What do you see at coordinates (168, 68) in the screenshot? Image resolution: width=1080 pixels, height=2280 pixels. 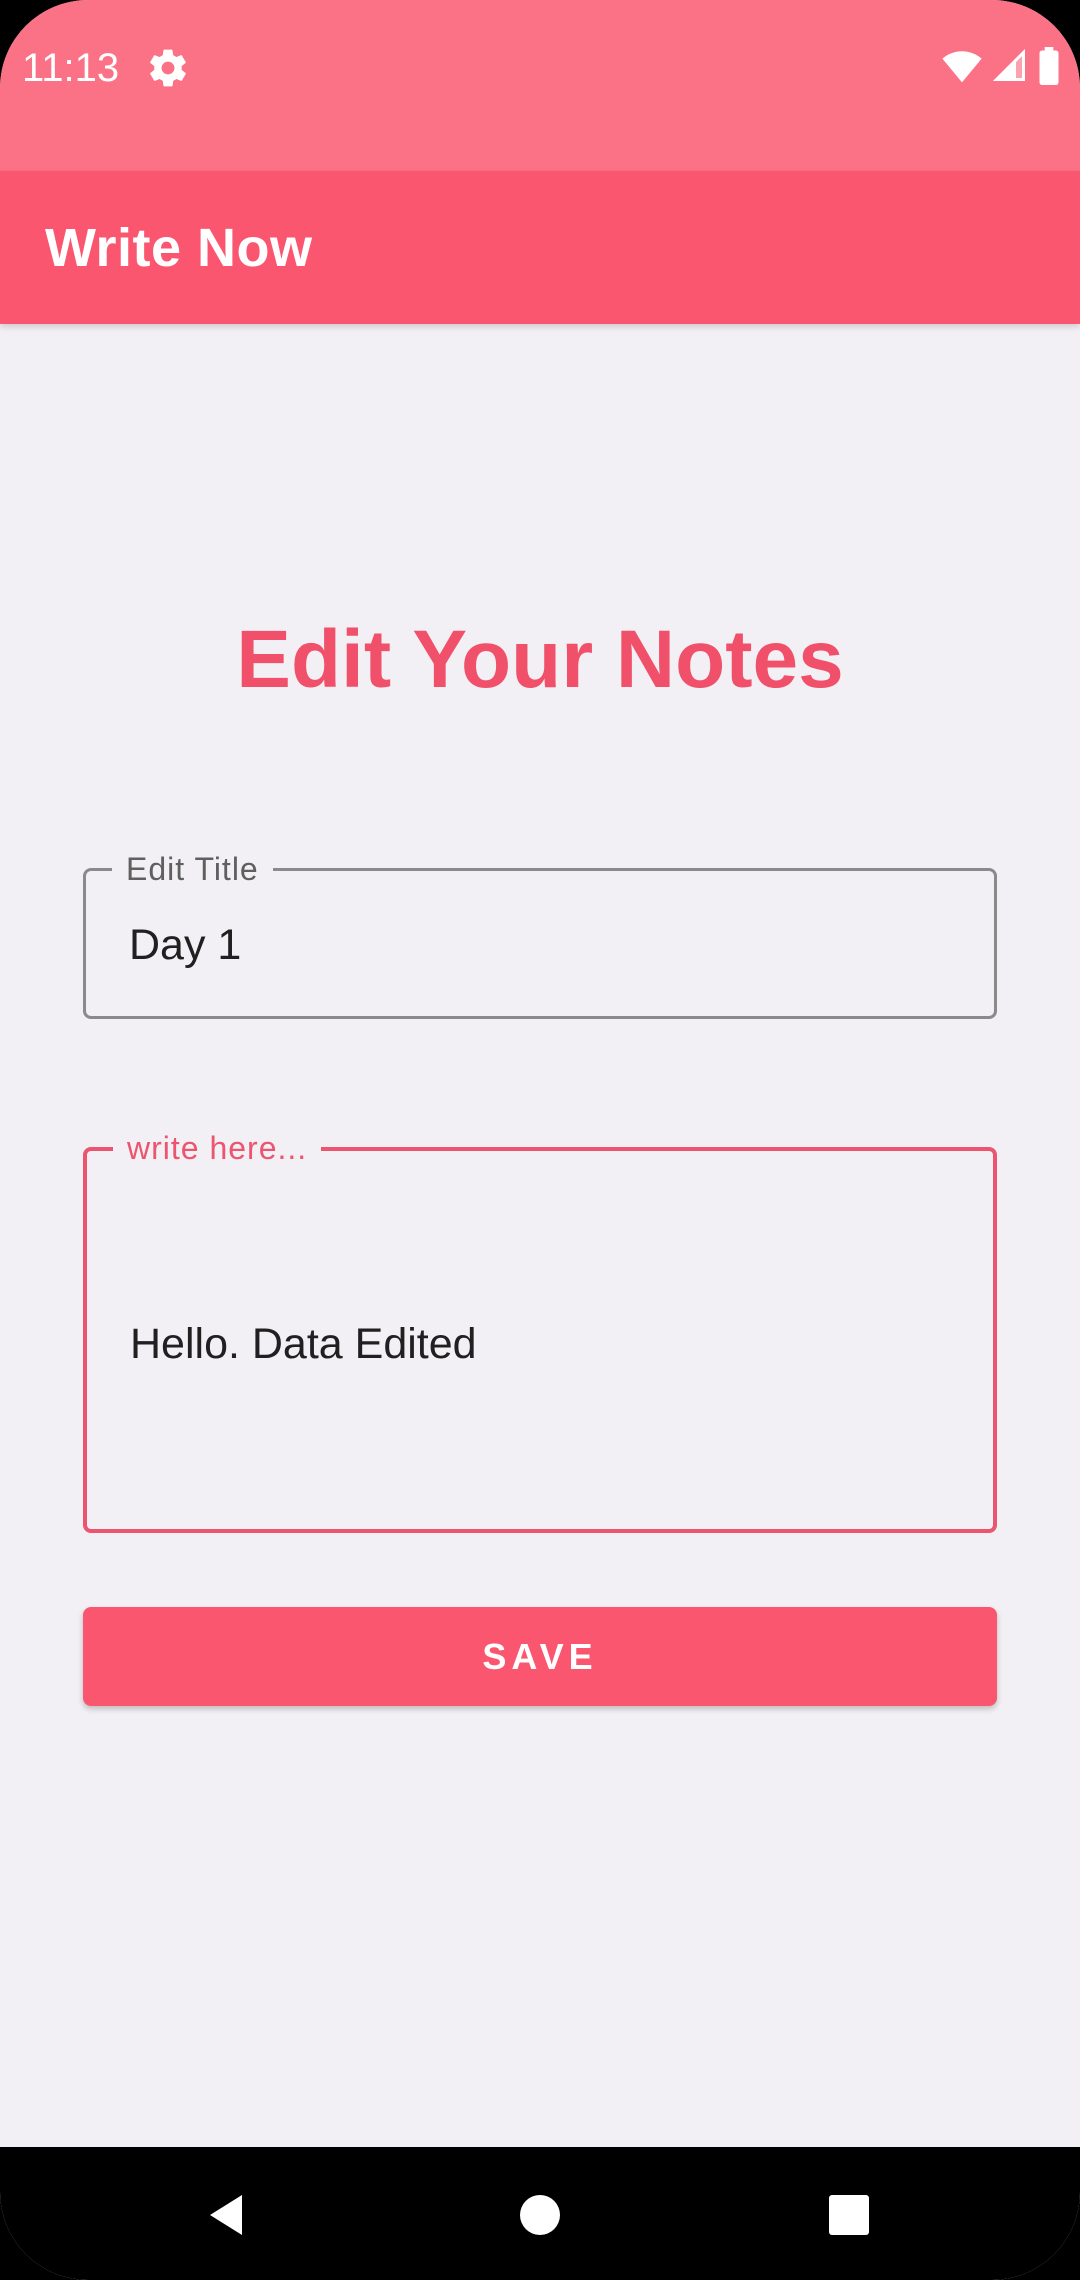 I see `gear-icon` at bounding box center [168, 68].